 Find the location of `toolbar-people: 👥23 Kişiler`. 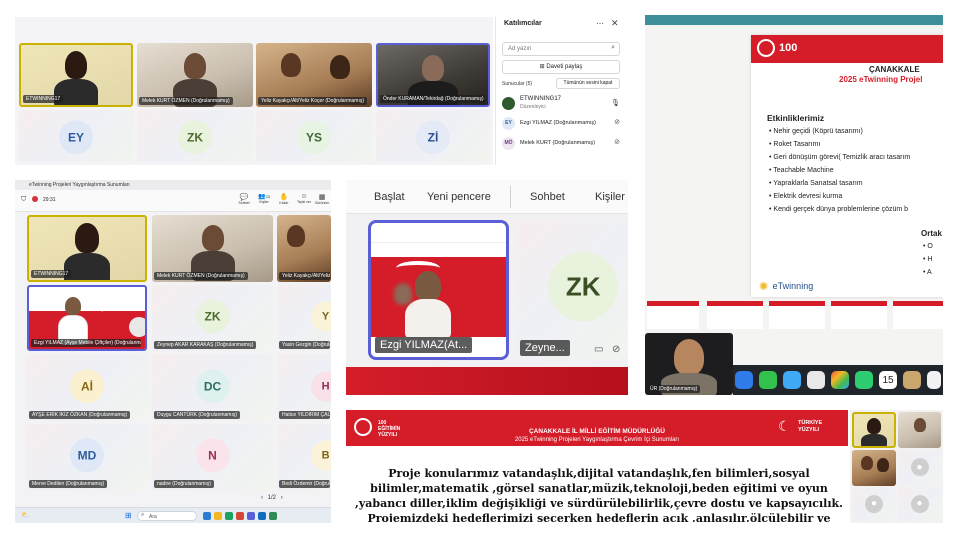

toolbar-people: 👥23 Kişiler is located at coordinates (264, 198).